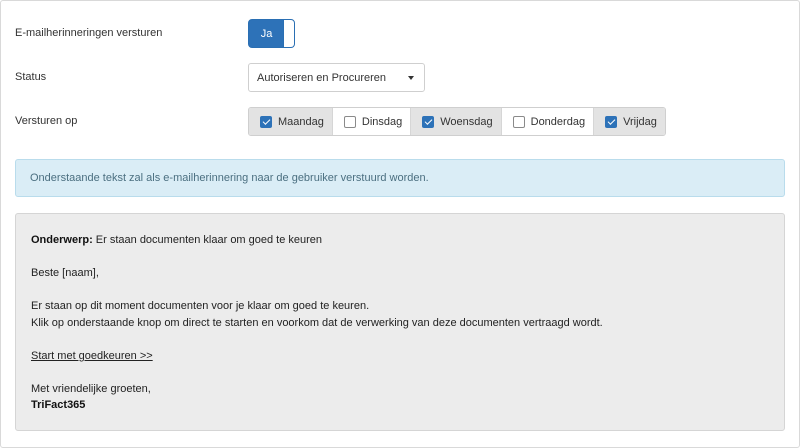 The height and width of the screenshot is (448, 800). Describe the element at coordinates (322, 77) in the screenshot. I see `status-selected-value: Autoriseren en Procureren` at that location.